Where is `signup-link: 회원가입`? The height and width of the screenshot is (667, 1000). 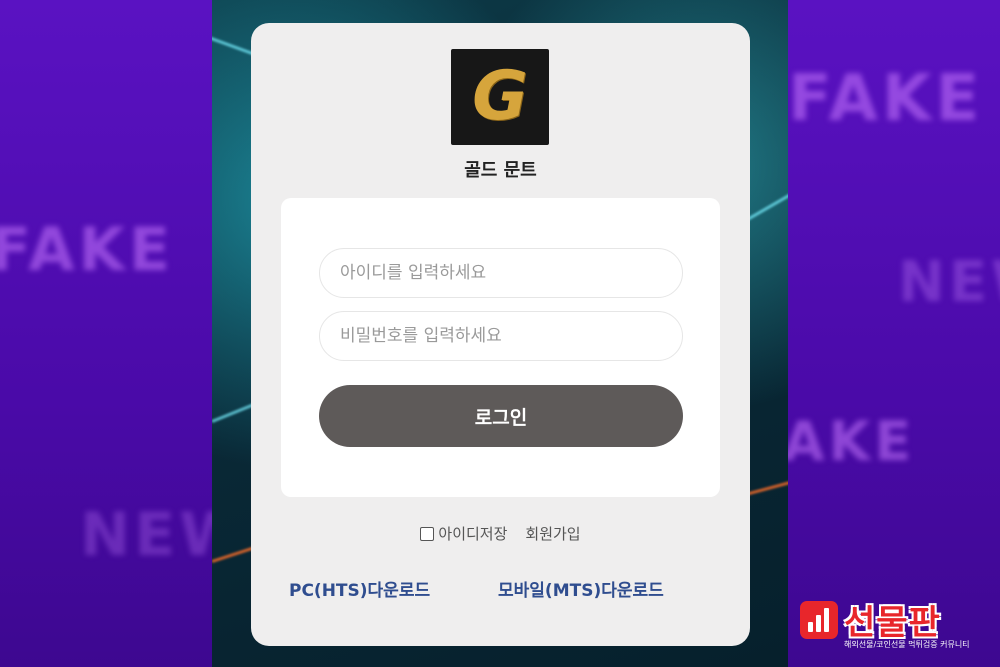 signup-link: 회원가입 is located at coordinates (552, 533).